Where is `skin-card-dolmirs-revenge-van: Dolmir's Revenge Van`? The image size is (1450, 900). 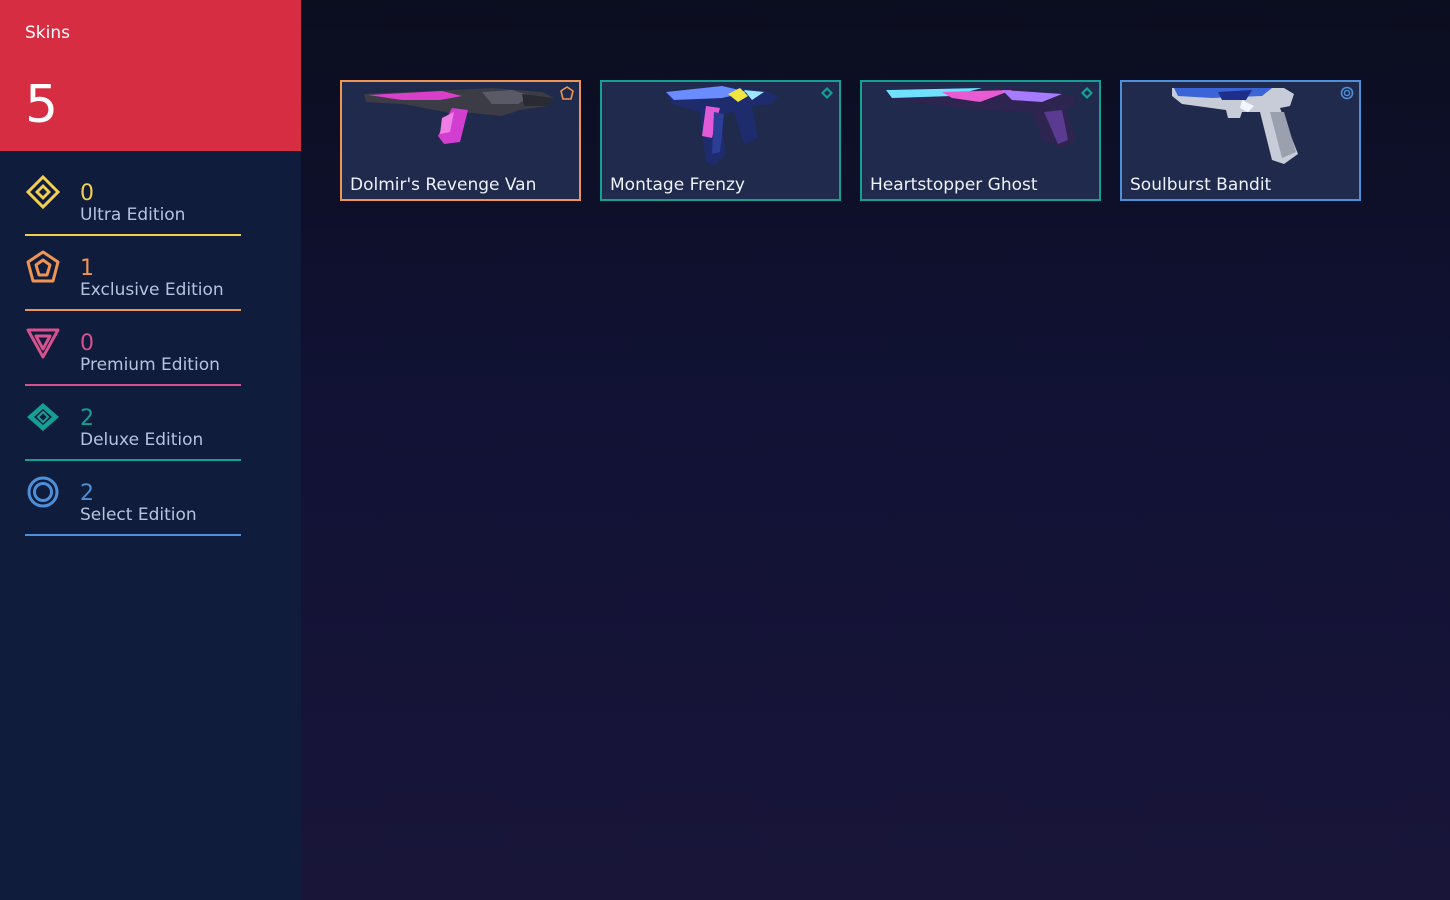 skin-card-dolmirs-revenge-van: Dolmir's Revenge Van is located at coordinates (460, 140).